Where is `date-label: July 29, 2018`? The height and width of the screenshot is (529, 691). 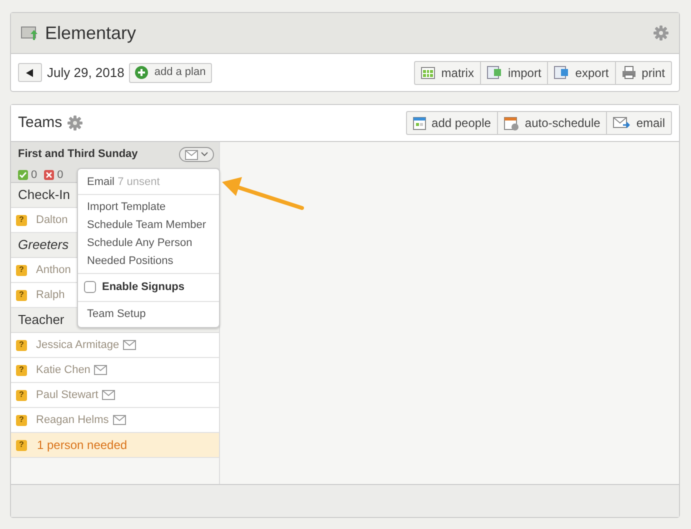 date-label: July 29, 2018 is located at coordinates (85, 73).